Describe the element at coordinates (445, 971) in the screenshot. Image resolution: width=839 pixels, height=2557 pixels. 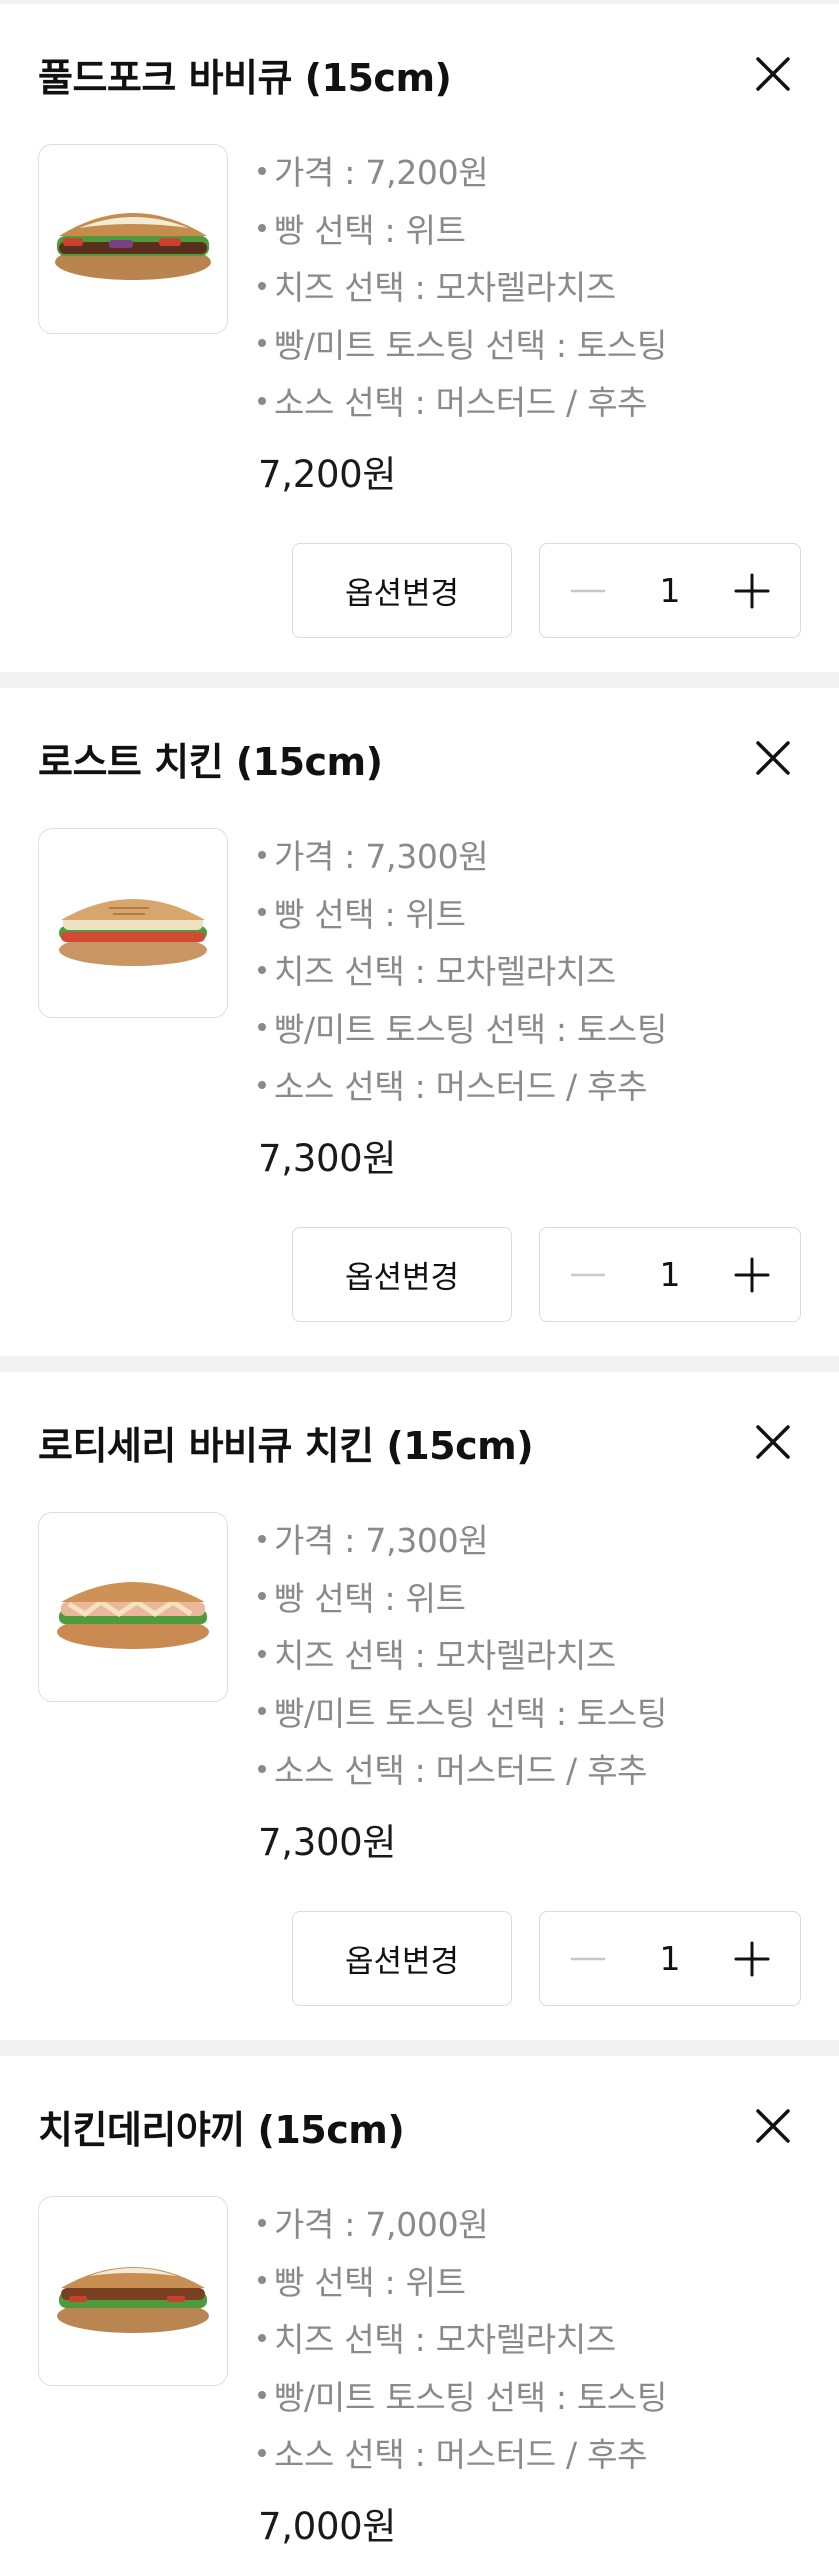
I see `option-text: 치즈 선택 : 모차렐라치즈` at that location.